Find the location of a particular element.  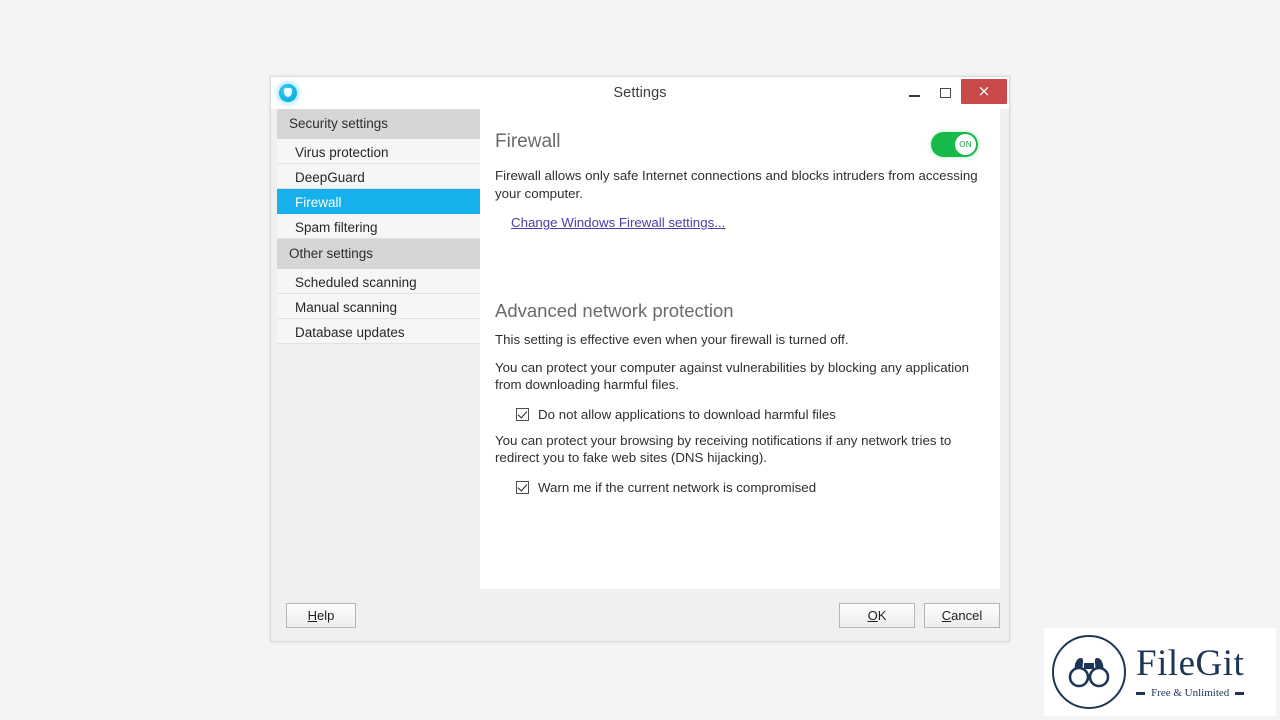

close-icon: × is located at coordinates (984, 91).